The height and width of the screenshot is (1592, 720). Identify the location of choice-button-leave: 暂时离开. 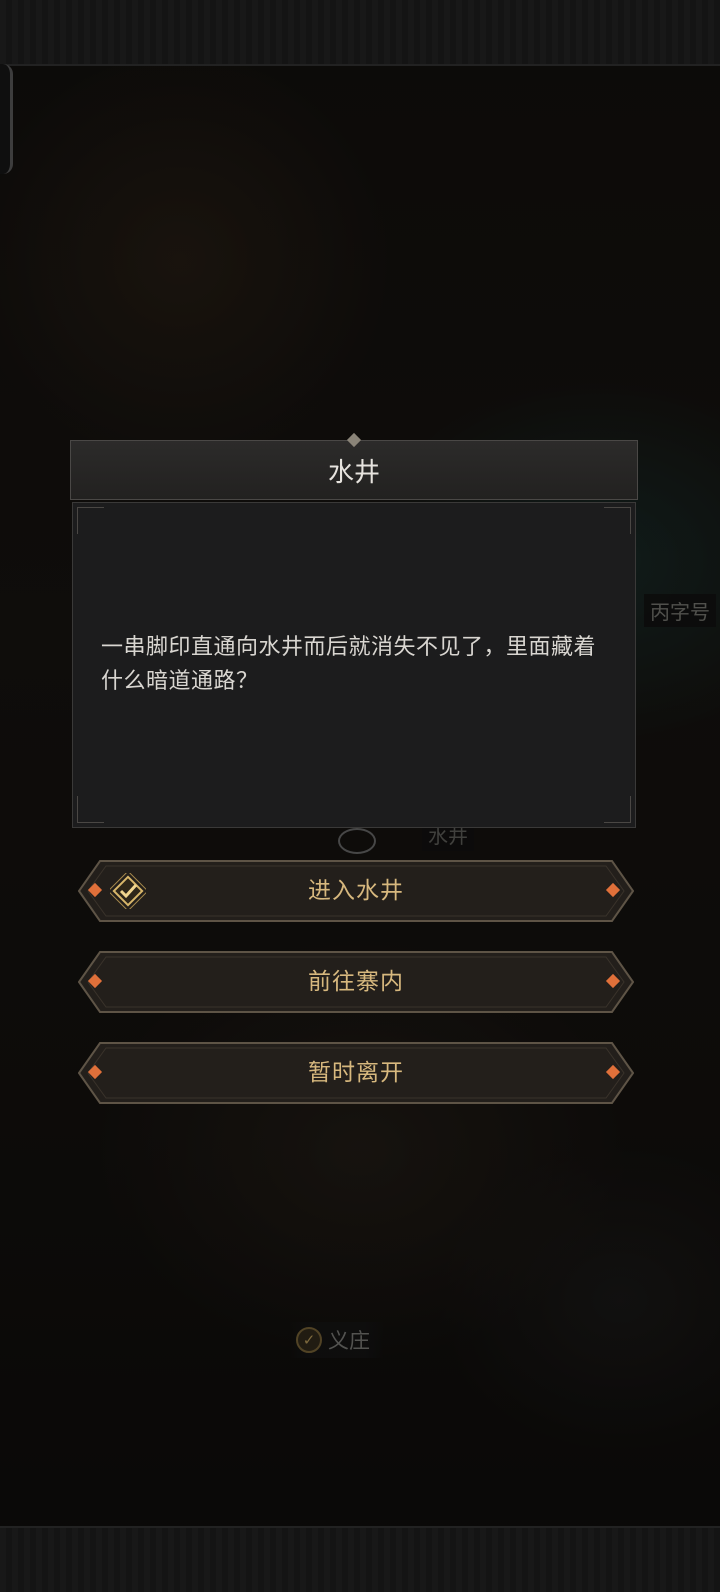
(356, 1073).